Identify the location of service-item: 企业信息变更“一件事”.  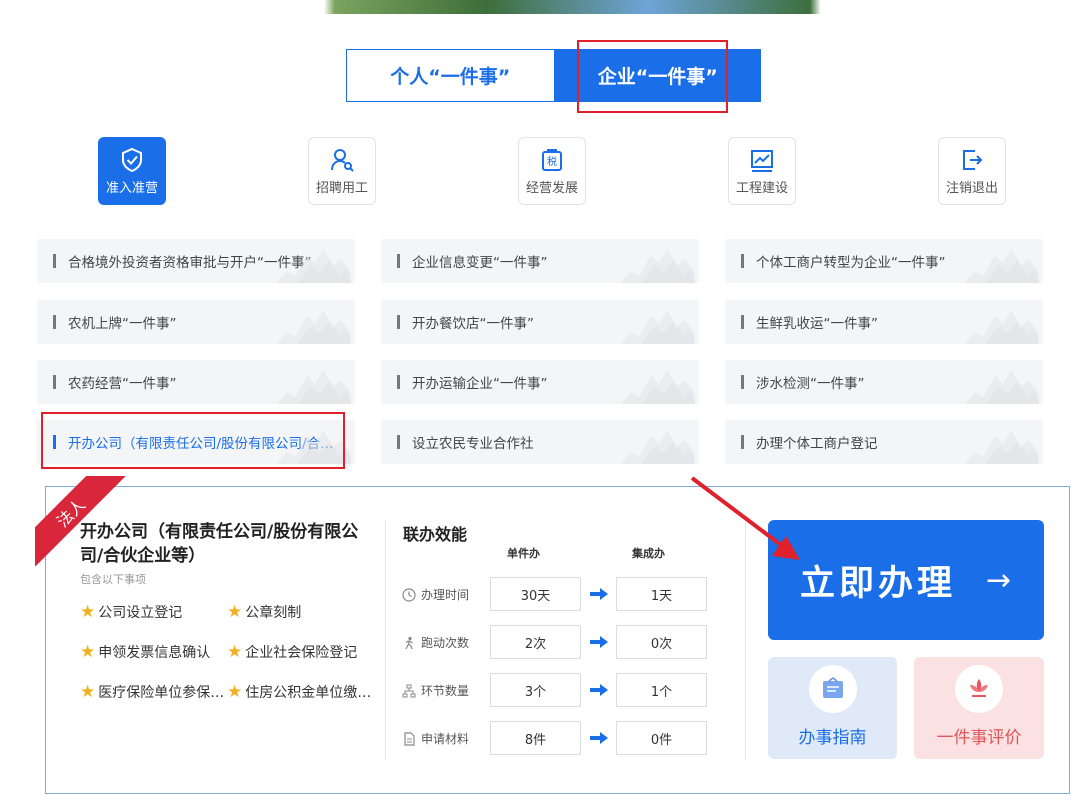
(540, 261).